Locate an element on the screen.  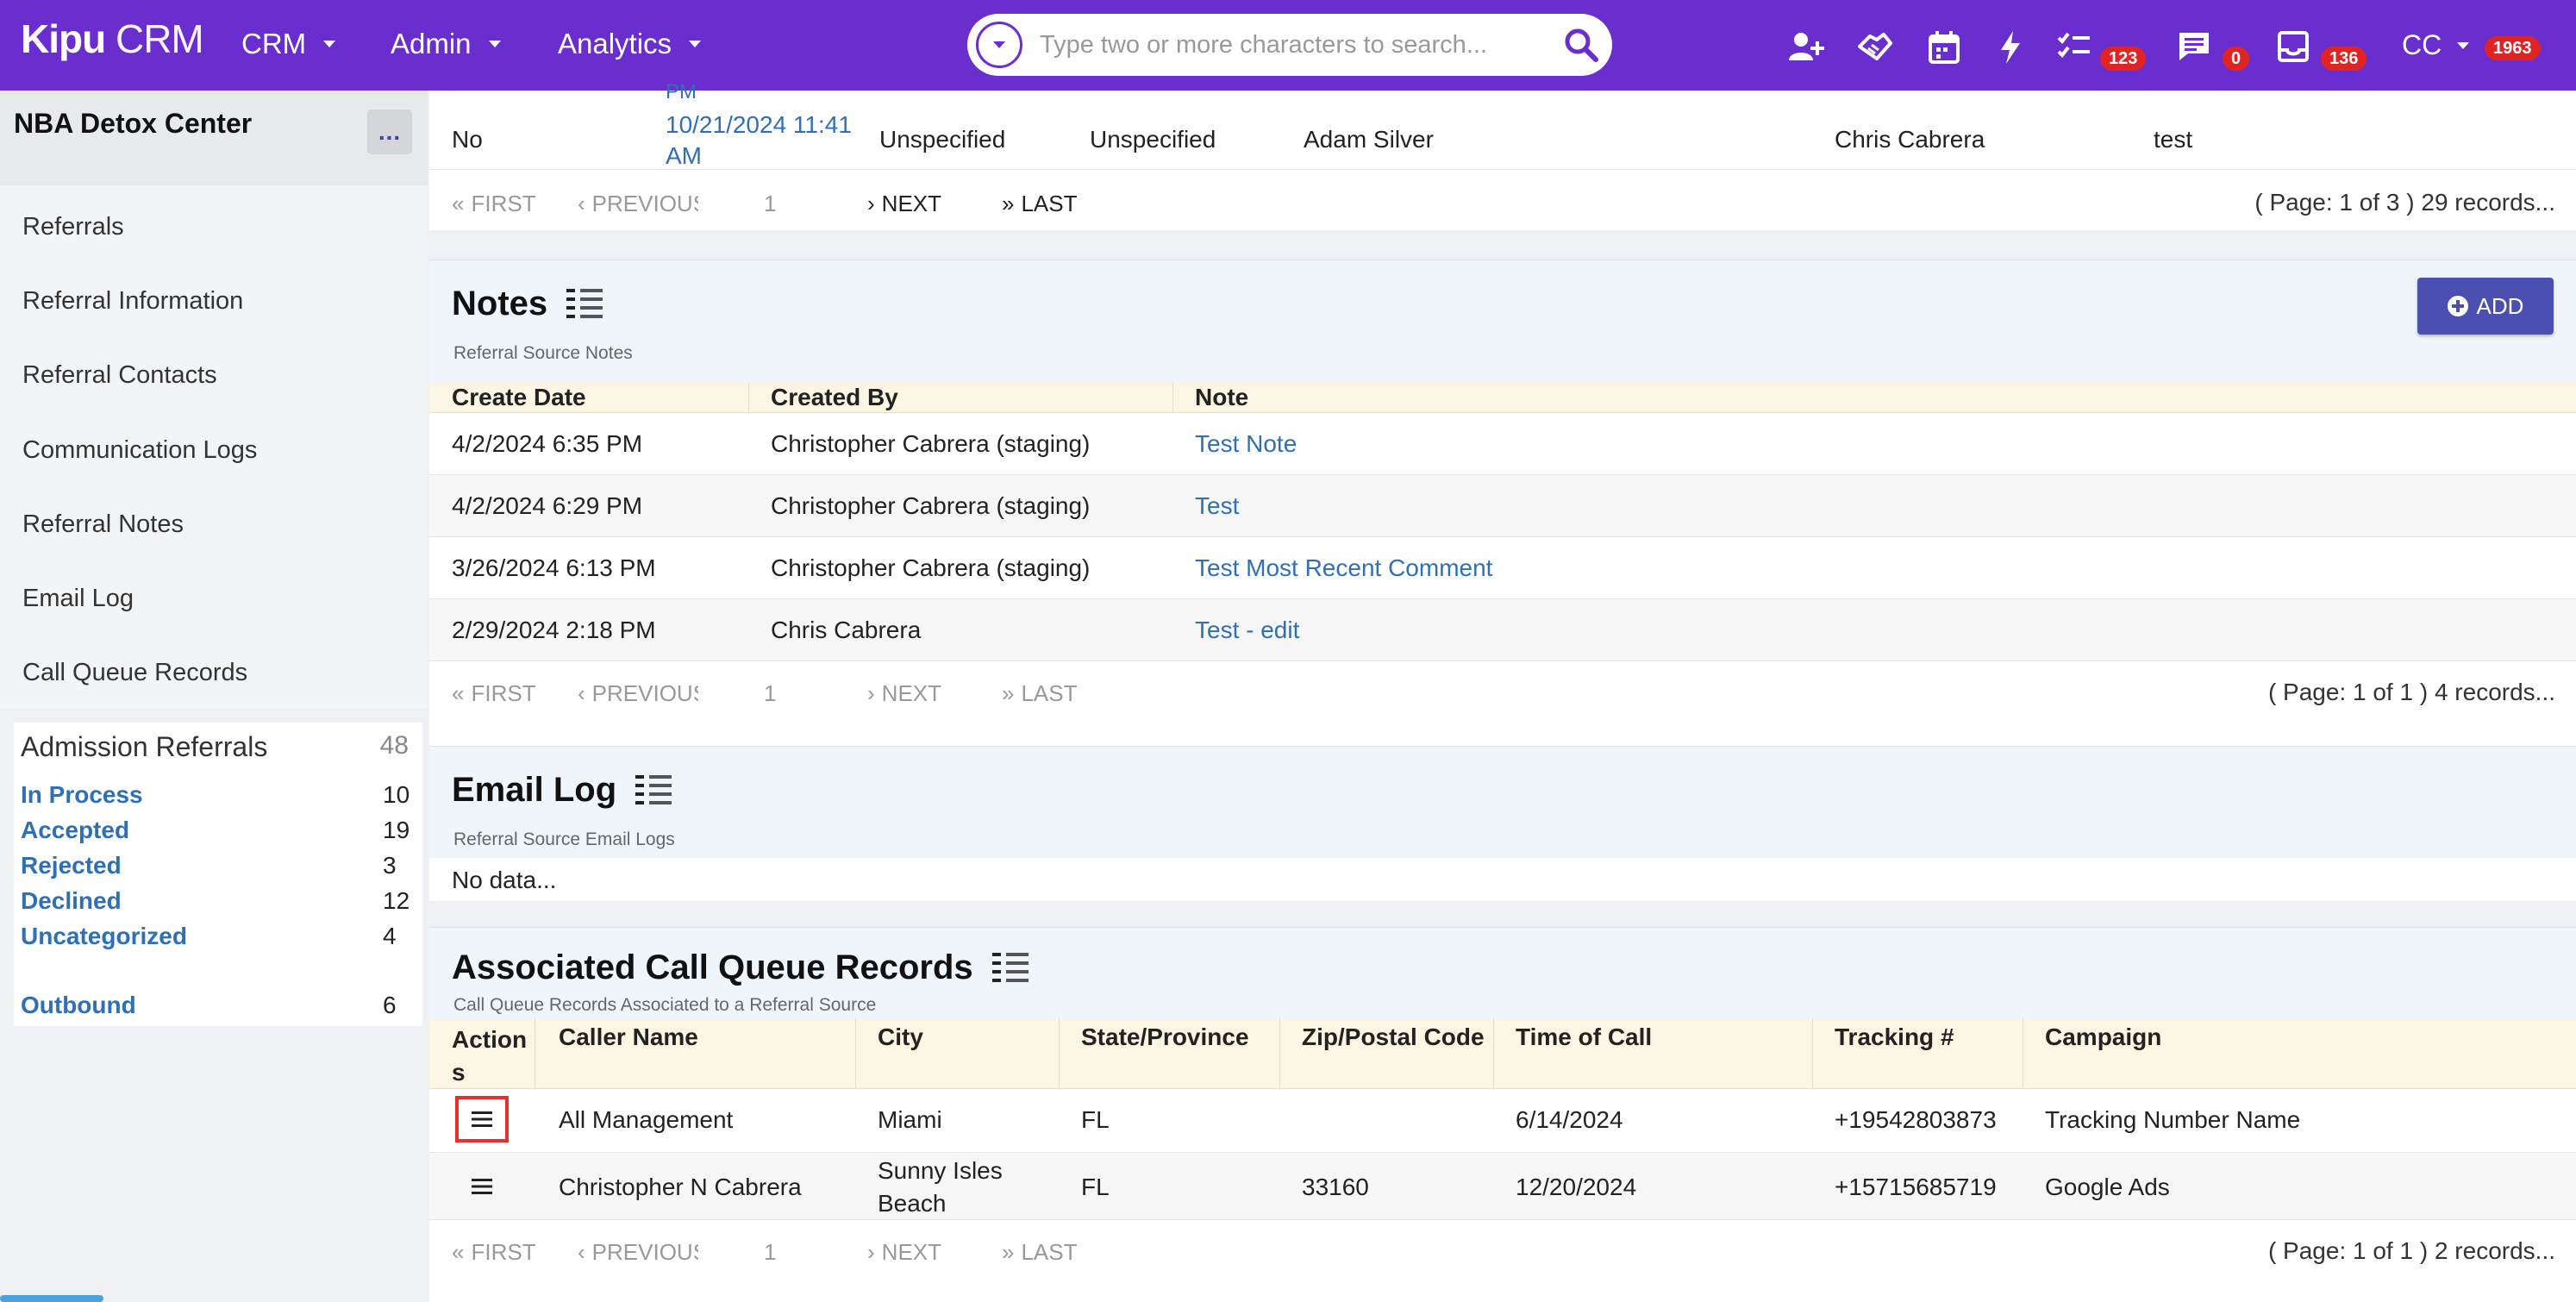
search-scope-dropdown is located at coordinates (999, 45).